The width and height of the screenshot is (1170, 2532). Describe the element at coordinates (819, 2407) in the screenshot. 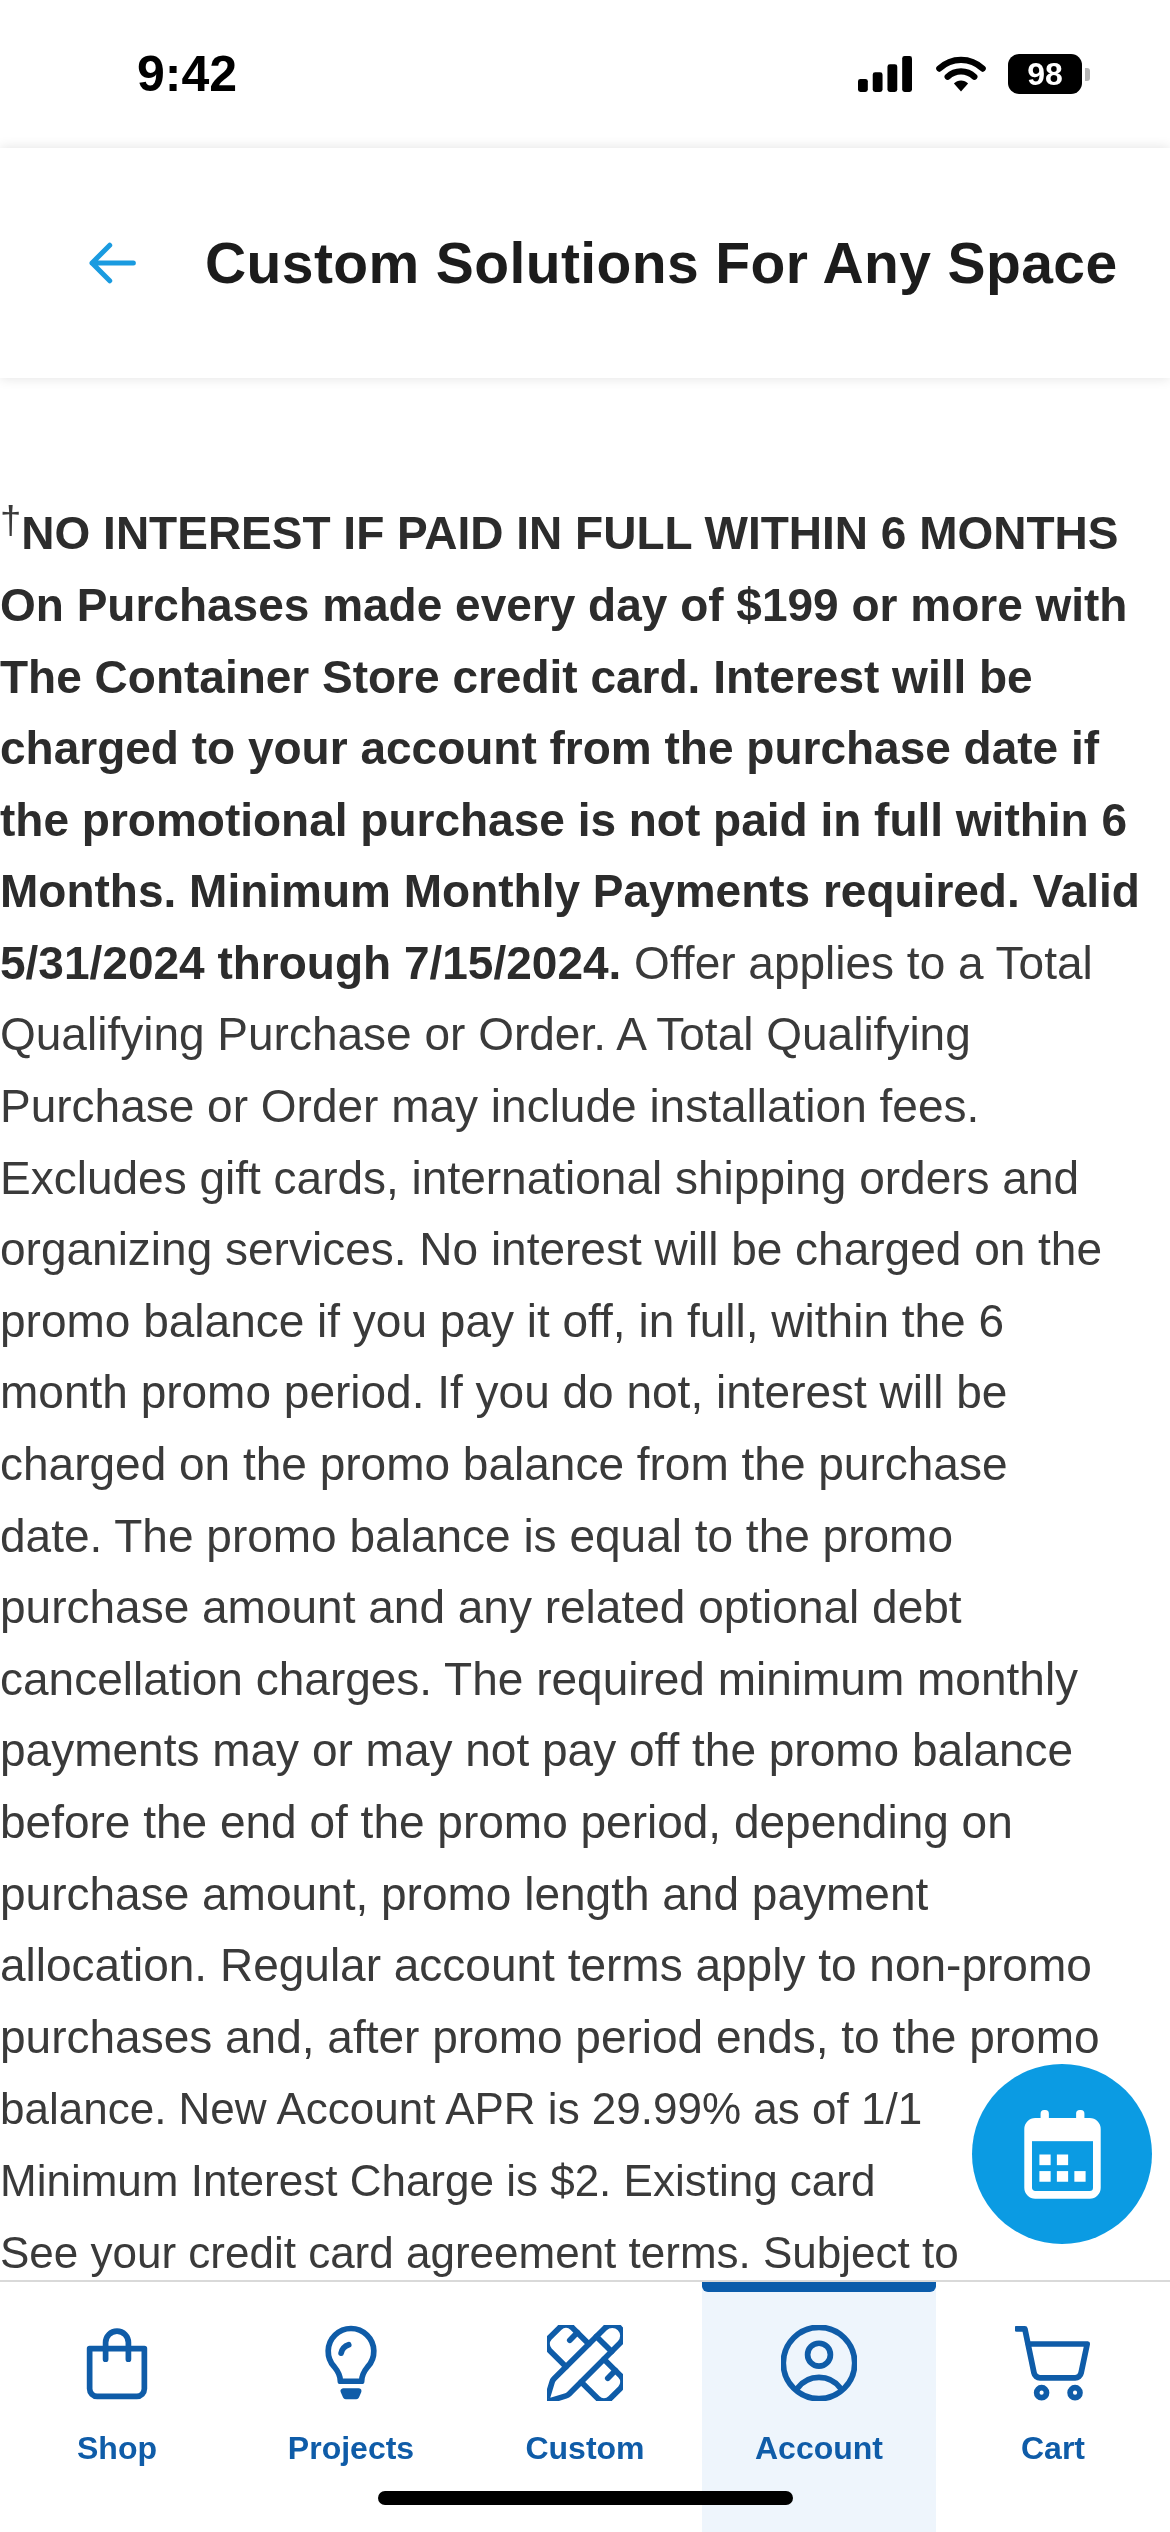

I see `tab-item: Account` at that location.